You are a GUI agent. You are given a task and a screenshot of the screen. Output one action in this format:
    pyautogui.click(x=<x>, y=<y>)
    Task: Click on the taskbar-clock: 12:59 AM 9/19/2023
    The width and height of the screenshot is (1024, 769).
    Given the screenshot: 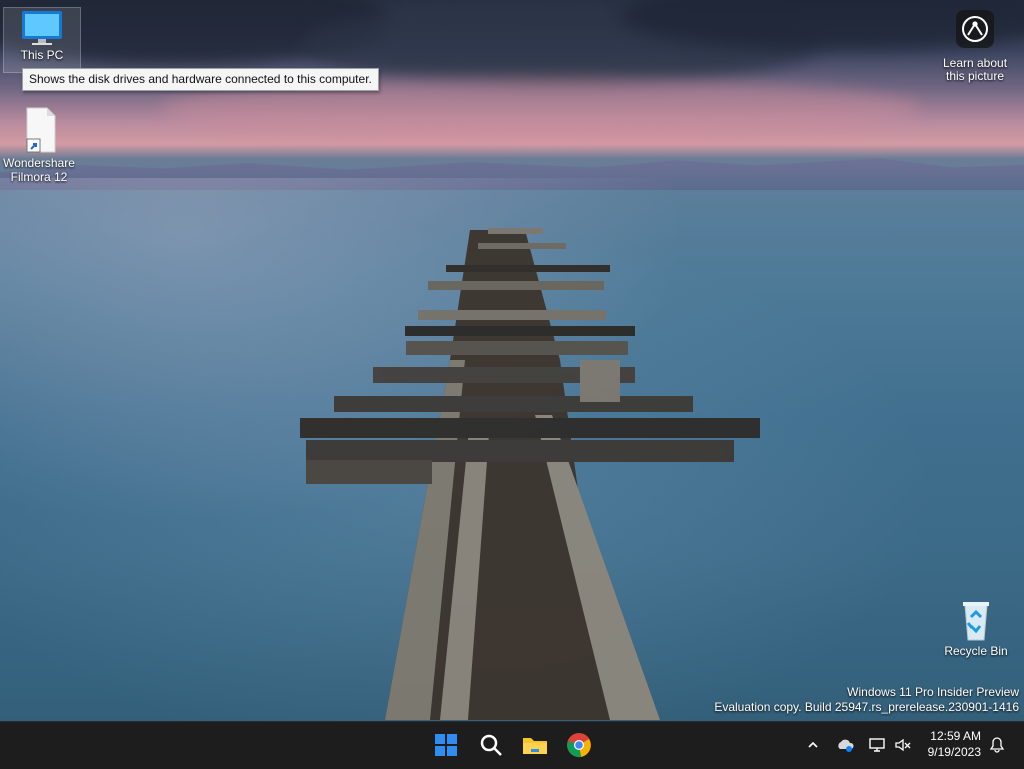 What is the action you would take?
    pyautogui.click(x=954, y=744)
    